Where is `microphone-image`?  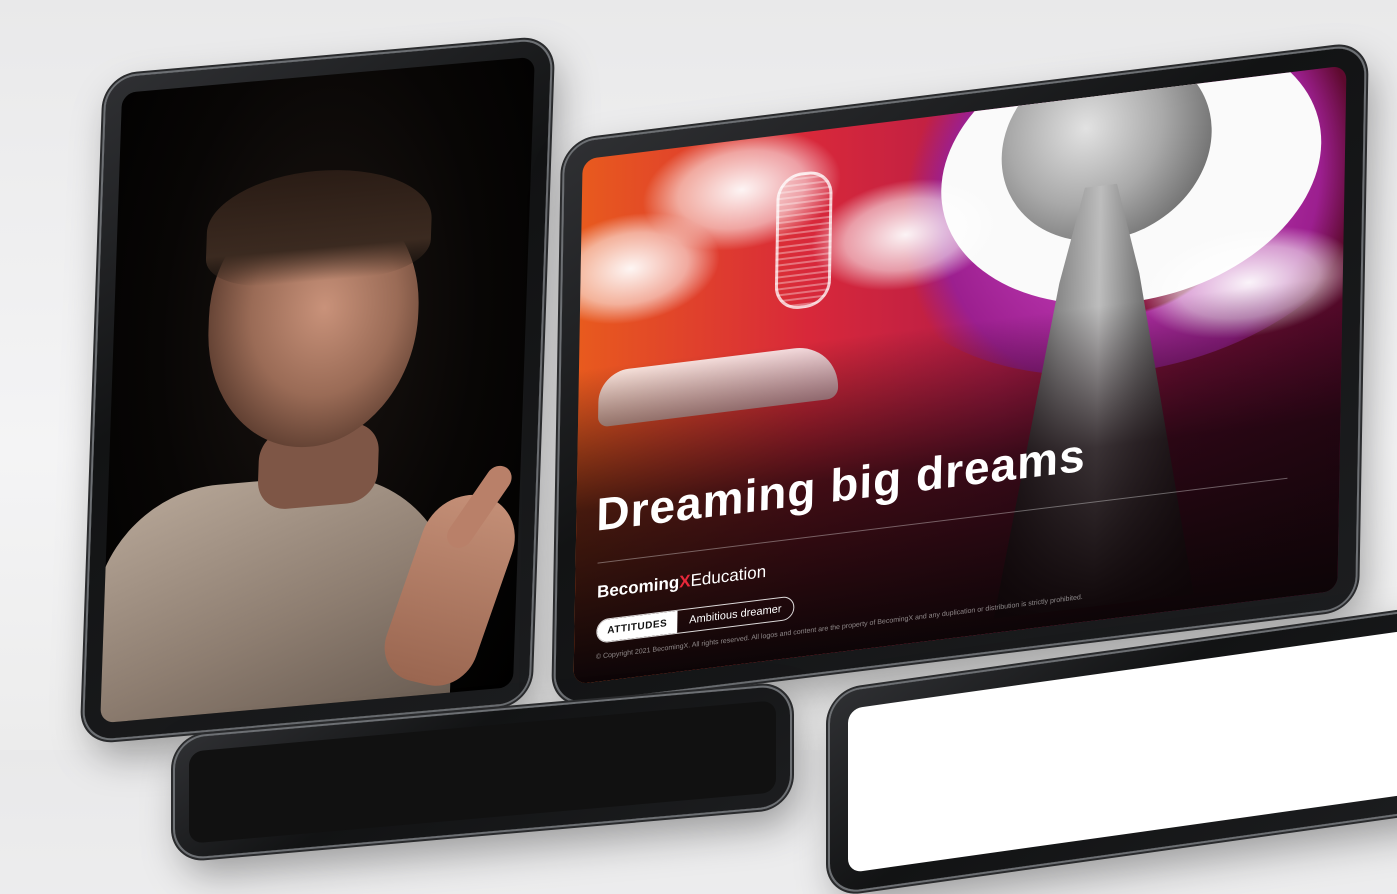
microphone-image is located at coordinates (803, 240).